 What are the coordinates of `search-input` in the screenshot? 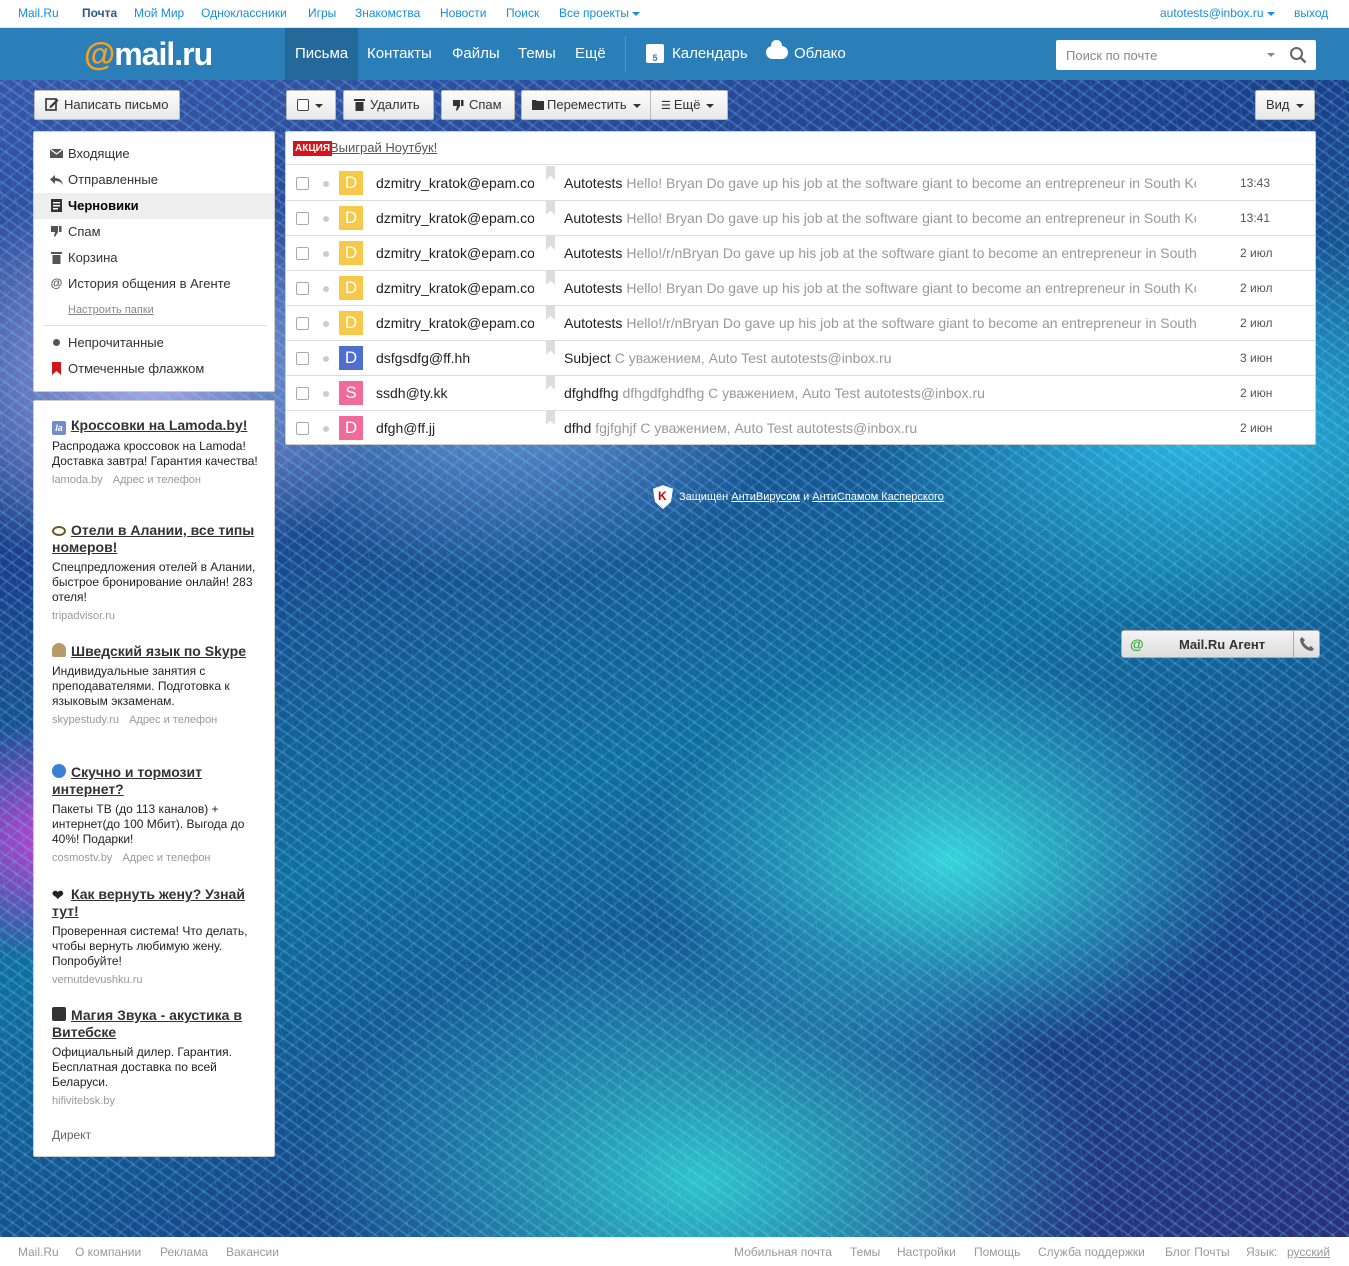 It's located at (1158, 55).